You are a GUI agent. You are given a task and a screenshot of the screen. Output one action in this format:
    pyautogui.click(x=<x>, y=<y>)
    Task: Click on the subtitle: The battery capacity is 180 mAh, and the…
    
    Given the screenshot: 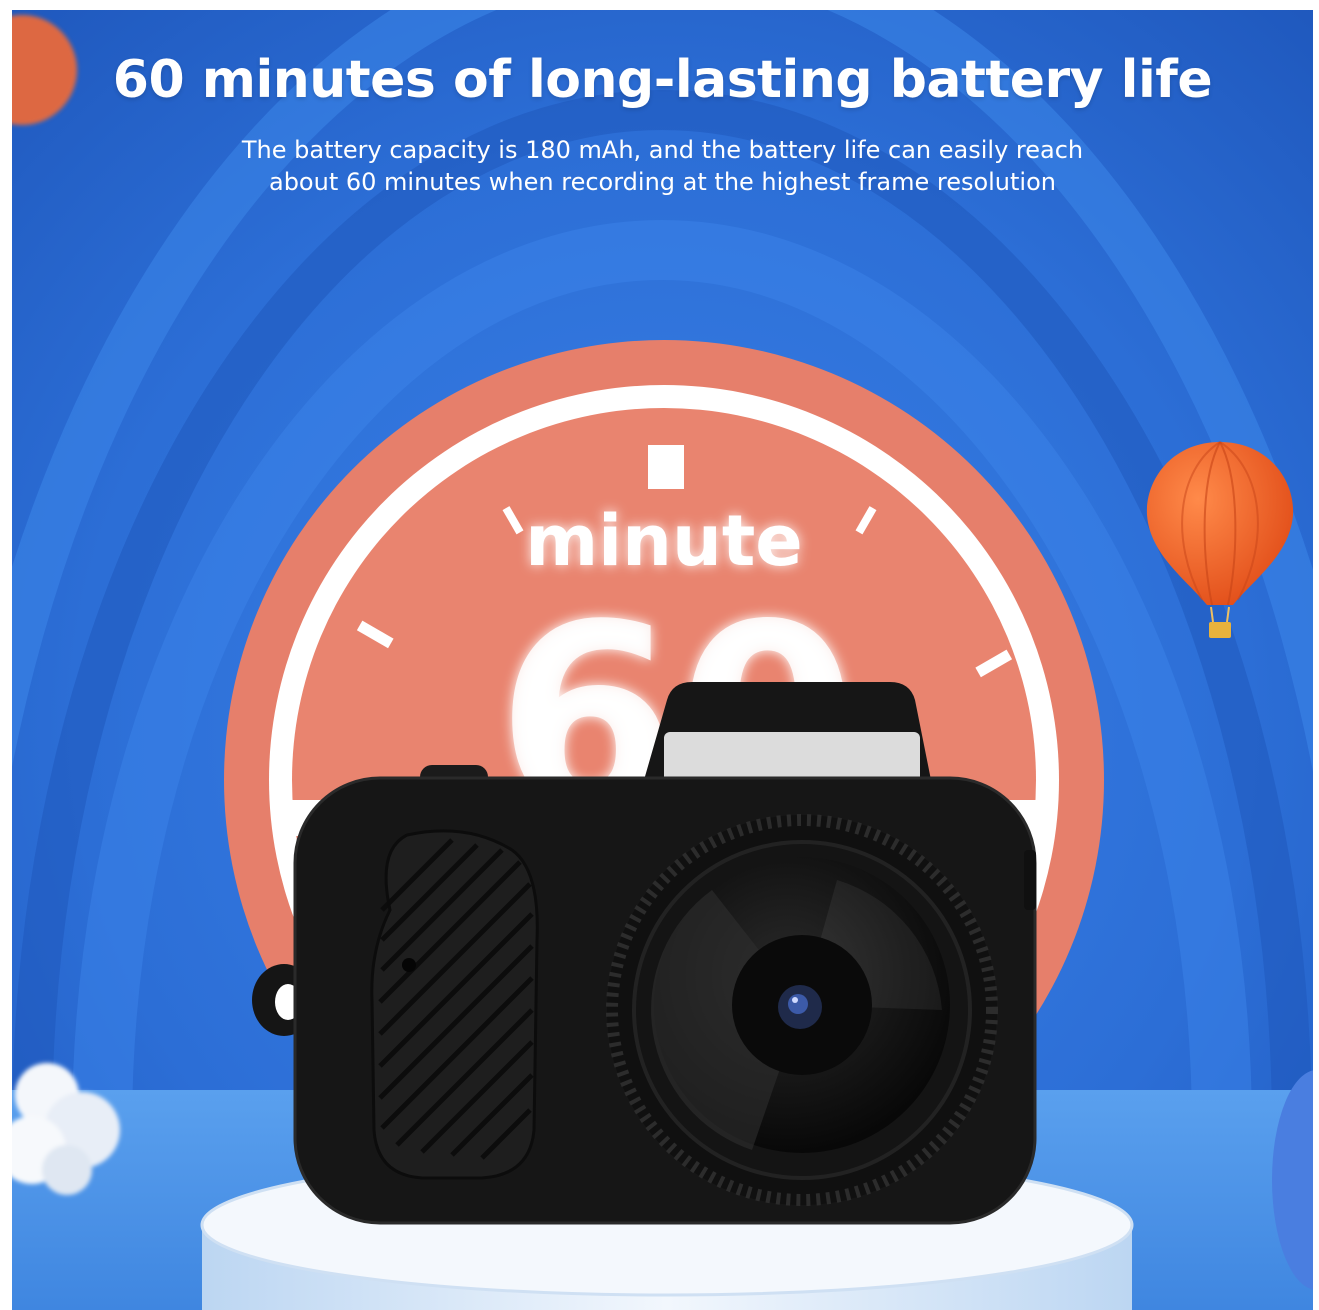 What is the action you would take?
    pyautogui.click(x=662, y=166)
    